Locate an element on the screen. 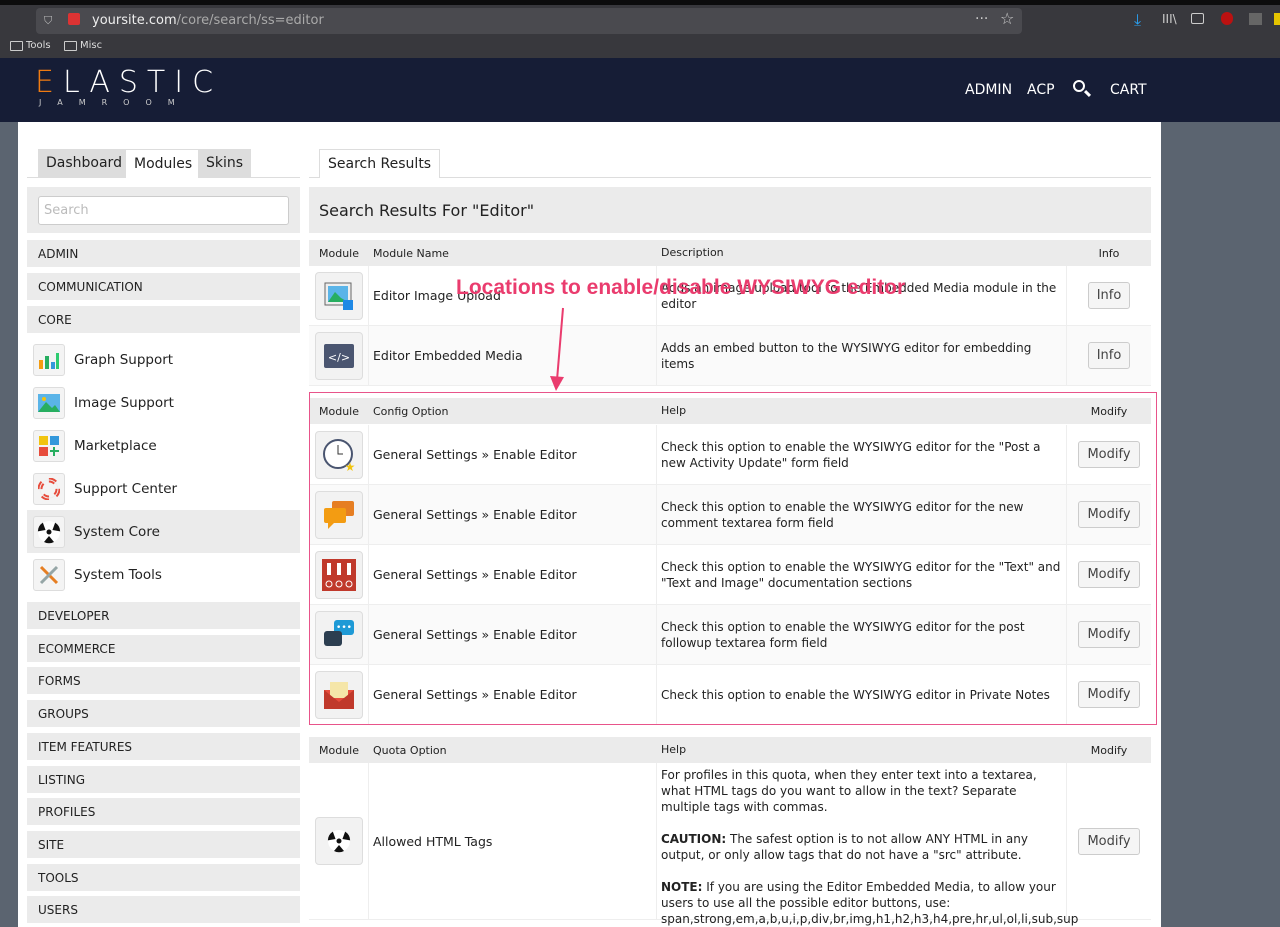  code-icon: </> is located at coordinates (338, 355).